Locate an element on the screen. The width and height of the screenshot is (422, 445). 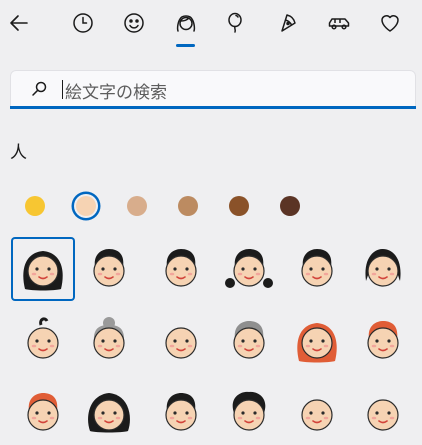
woman-bald-emoji-icon is located at coordinates (317, 415).